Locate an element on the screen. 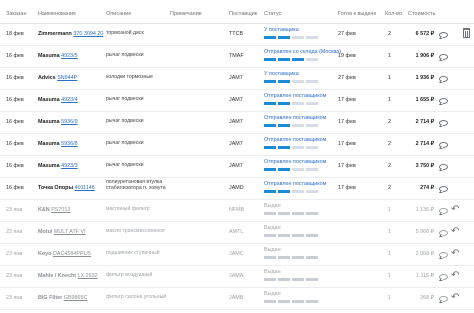 The width and height of the screenshot is (474, 313). col-supplier: Поставщик is located at coordinates (243, 14).